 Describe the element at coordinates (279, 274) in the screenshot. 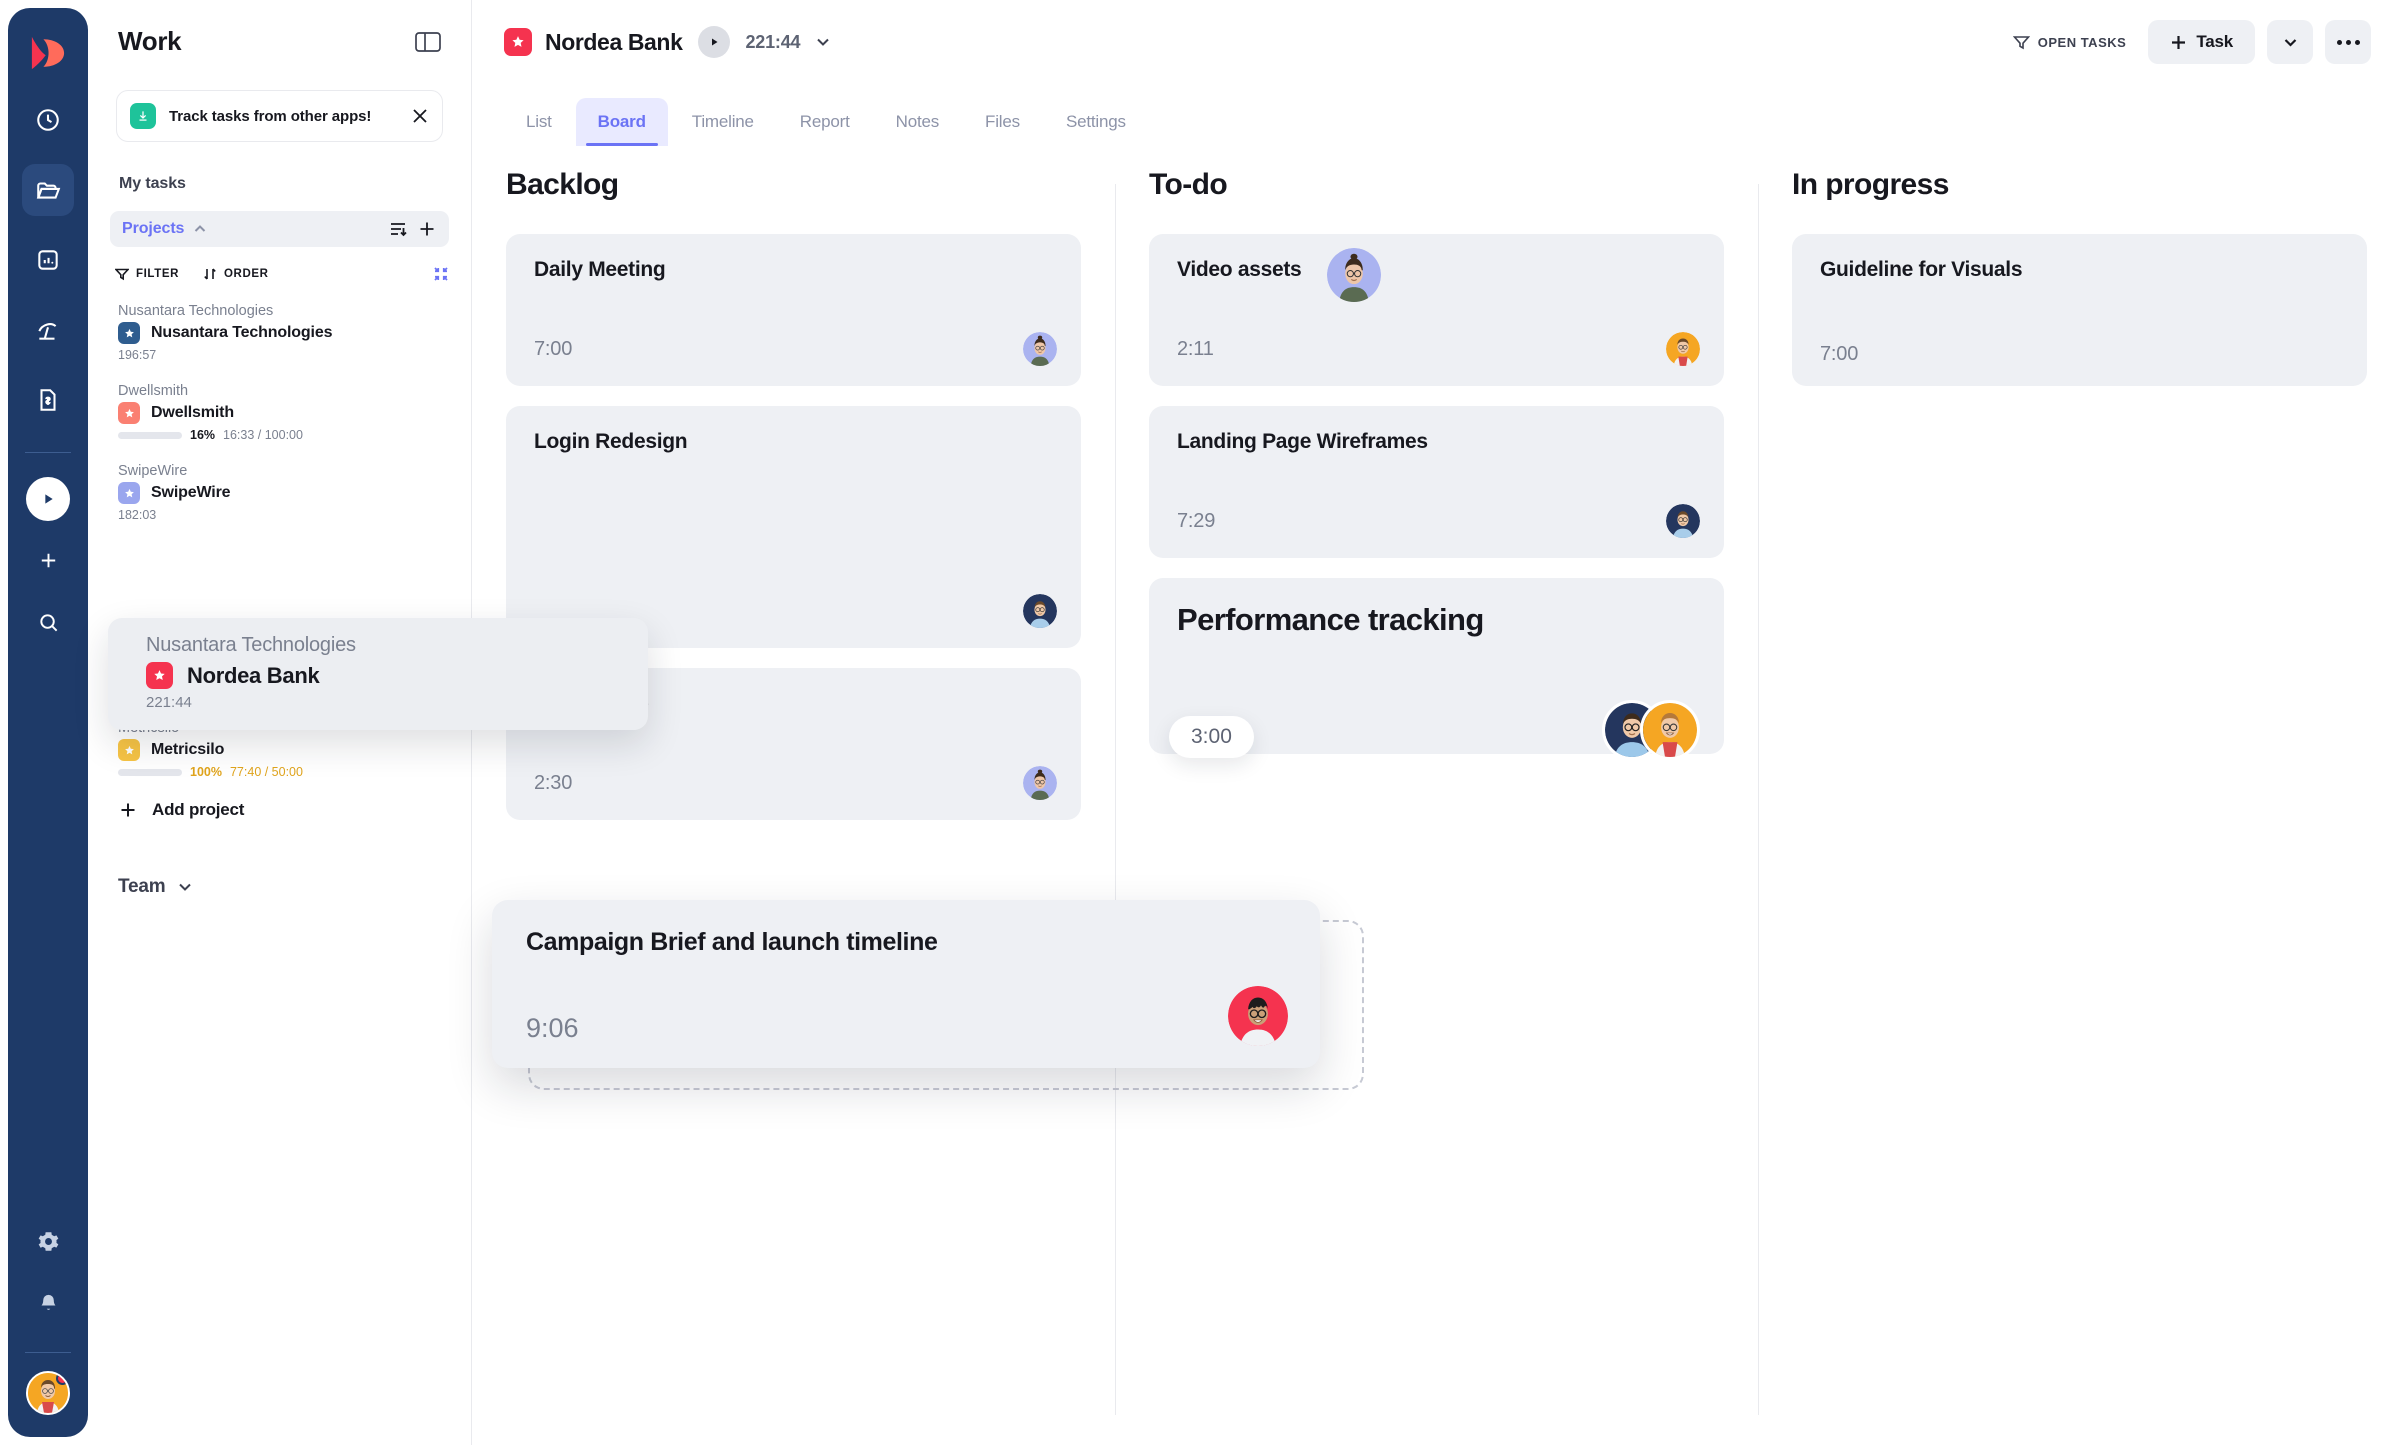

I see `filter-order-row: FILTER ORDER` at that location.